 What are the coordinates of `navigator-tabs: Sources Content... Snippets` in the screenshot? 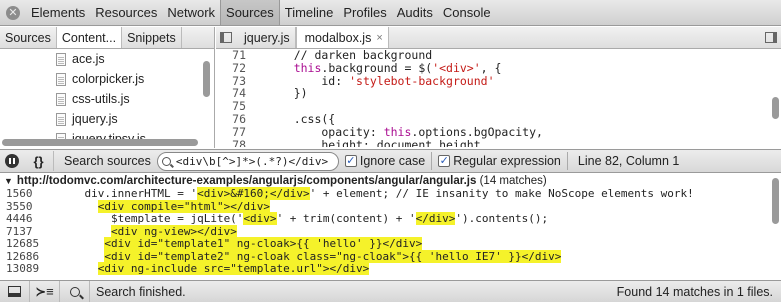 It's located at (107, 38).